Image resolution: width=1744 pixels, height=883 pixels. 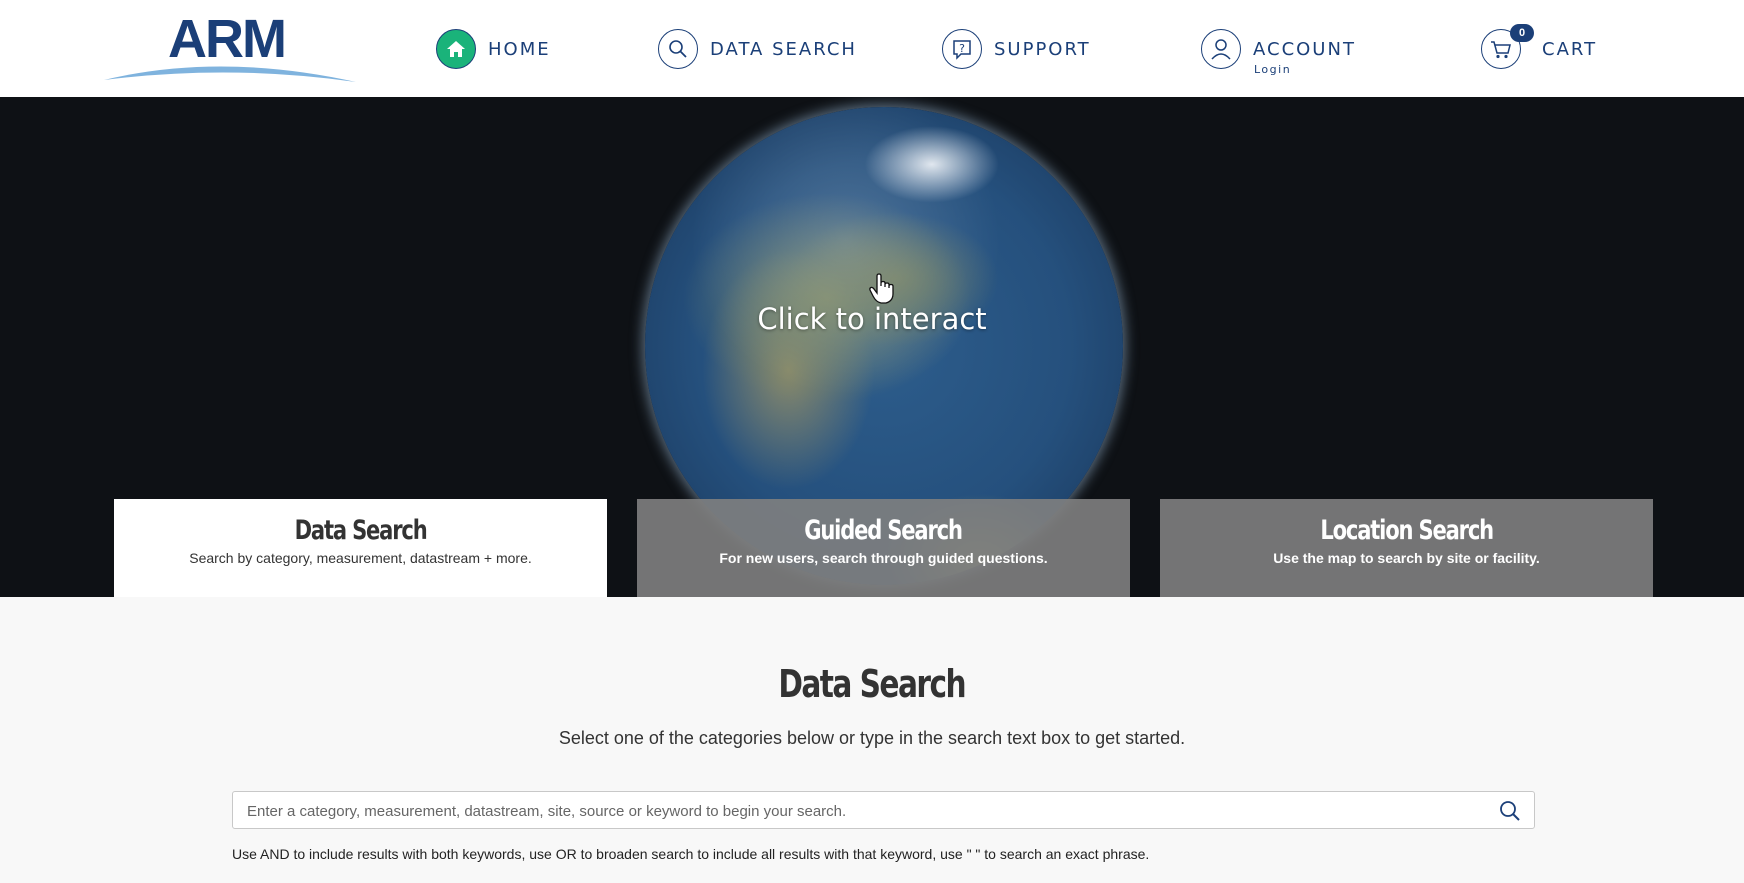 I want to click on globe-interact-hint: Click to interact, so click(x=872, y=319).